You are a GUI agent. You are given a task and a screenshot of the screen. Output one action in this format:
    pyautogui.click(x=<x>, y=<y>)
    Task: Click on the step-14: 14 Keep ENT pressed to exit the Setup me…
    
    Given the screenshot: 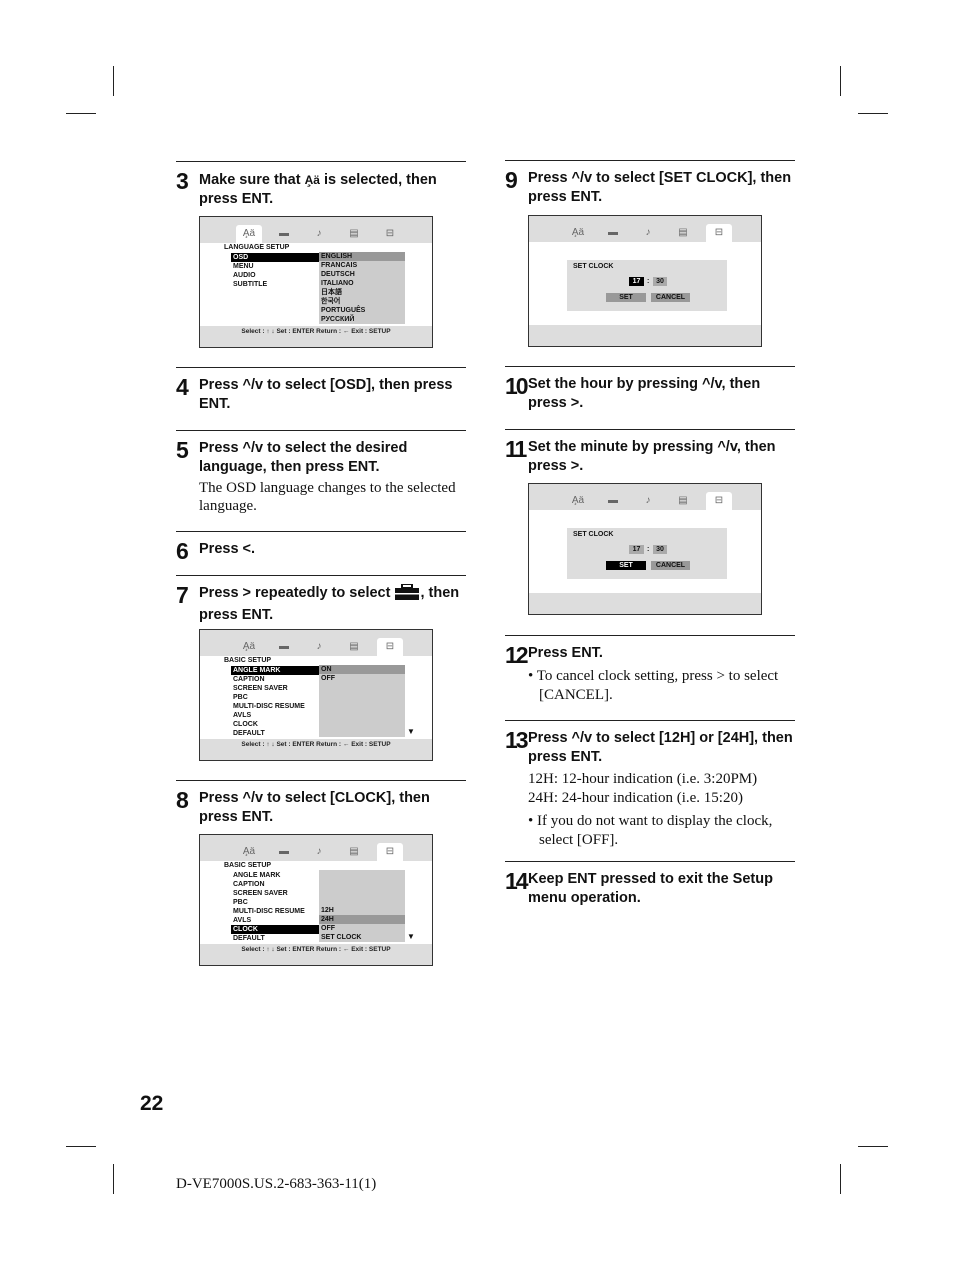 What is the action you would take?
    pyautogui.click(x=650, y=891)
    